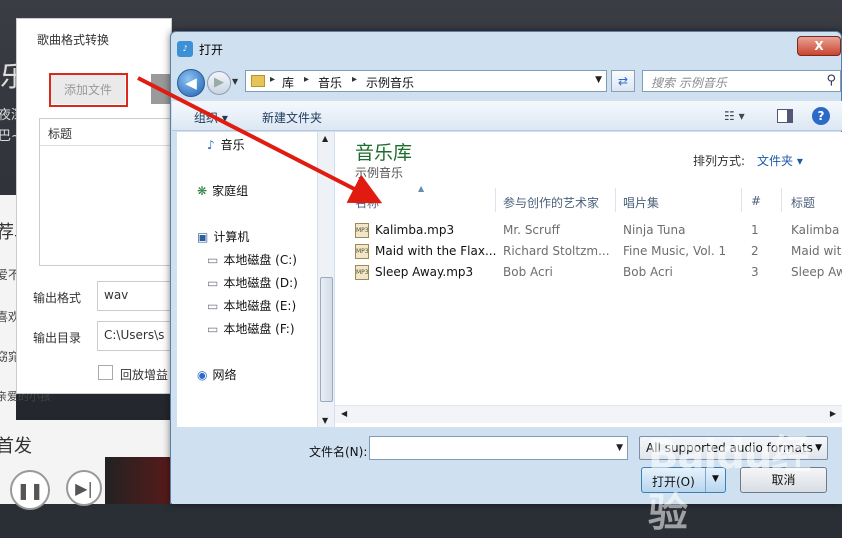 The width and height of the screenshot is (842, 538). What do you see at coordinates (88, 90) in the screenshot?
I see `highlight-box` at bounding box center [88, 90].